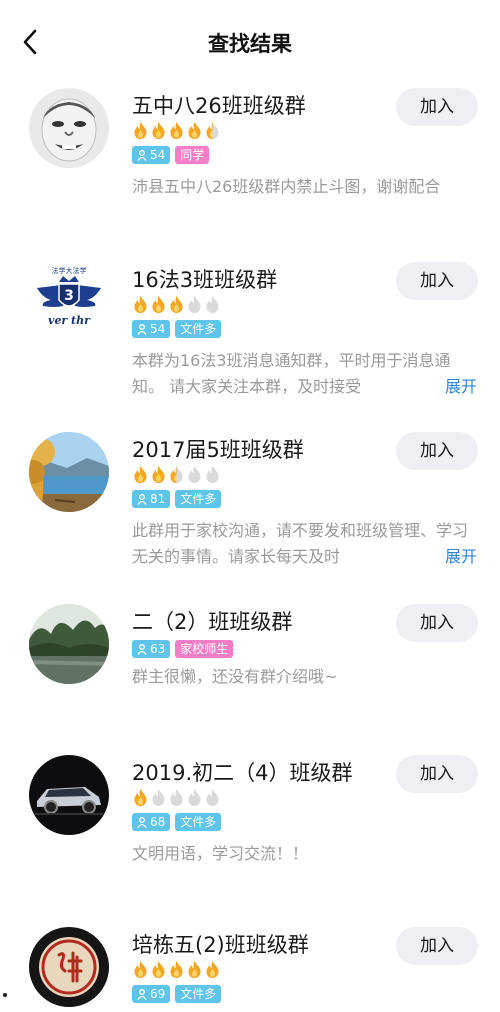 This screenshot has height=1012, width=500. I want to click on tag-row: 68 文件多, so click(177, 822).